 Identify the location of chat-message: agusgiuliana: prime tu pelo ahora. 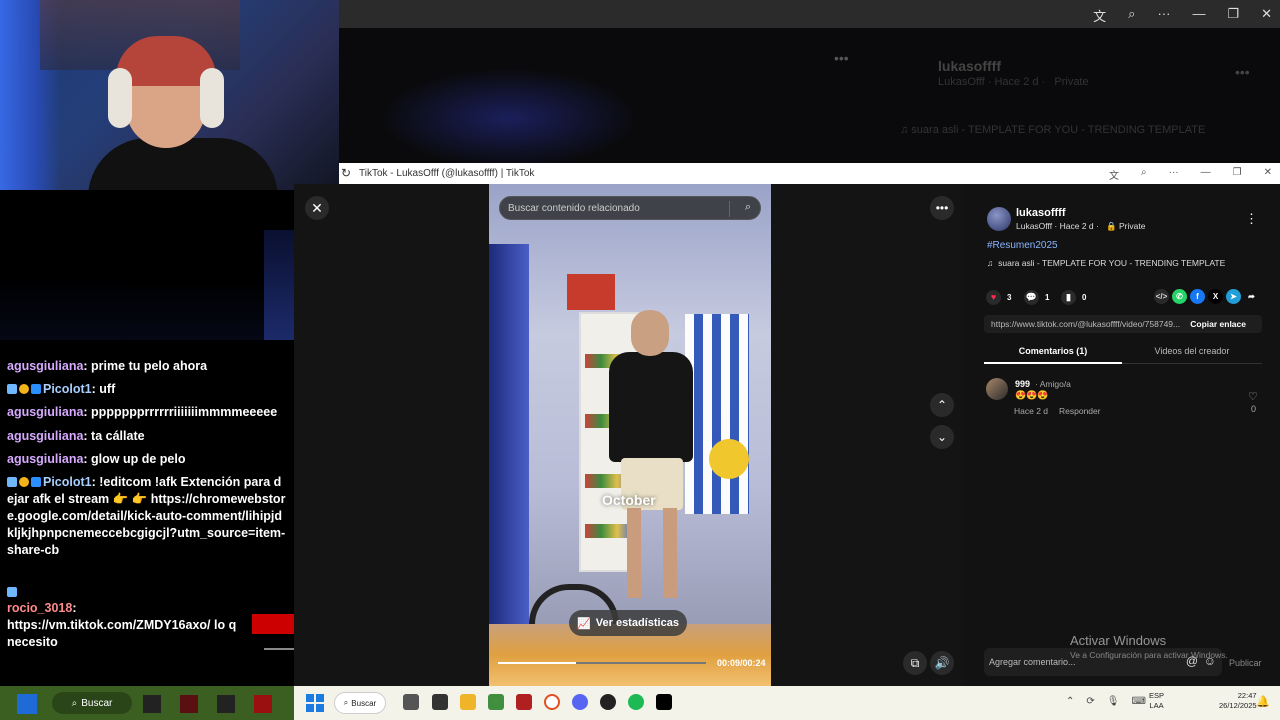
(107, 366).